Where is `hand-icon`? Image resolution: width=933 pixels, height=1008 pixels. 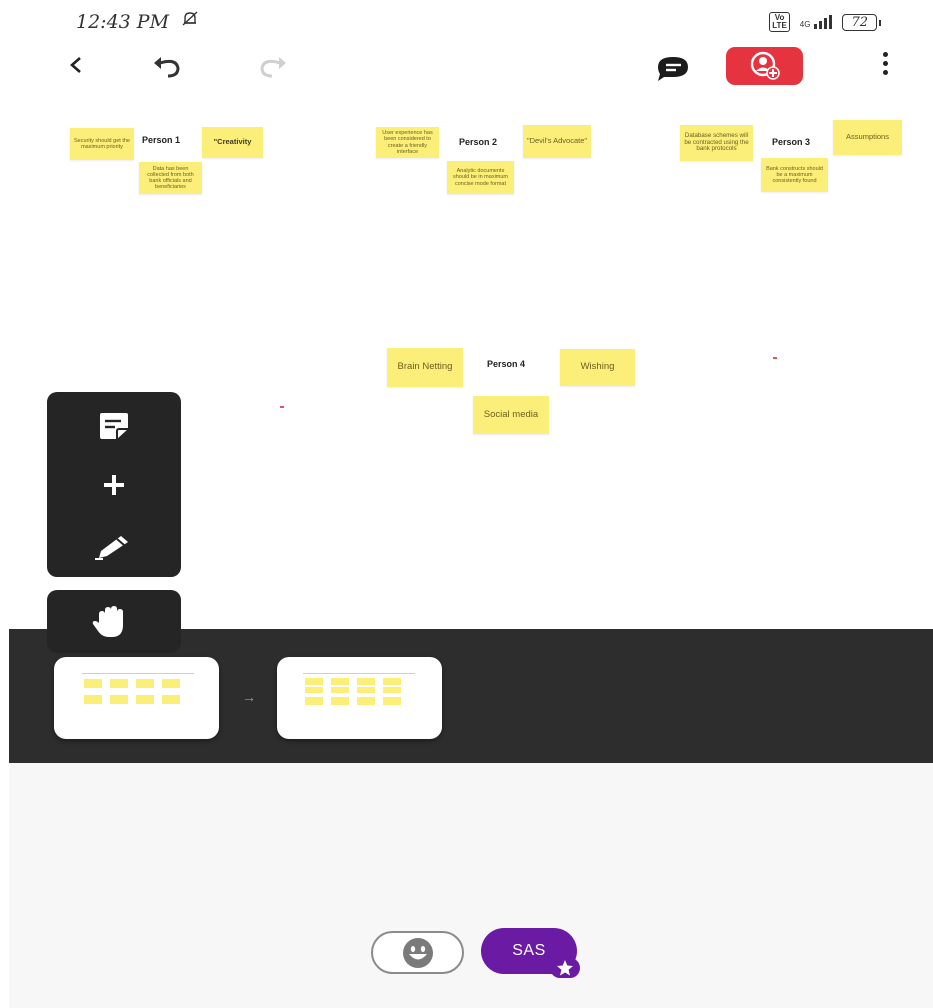
hand-icon is located at coordinates (107, 621).